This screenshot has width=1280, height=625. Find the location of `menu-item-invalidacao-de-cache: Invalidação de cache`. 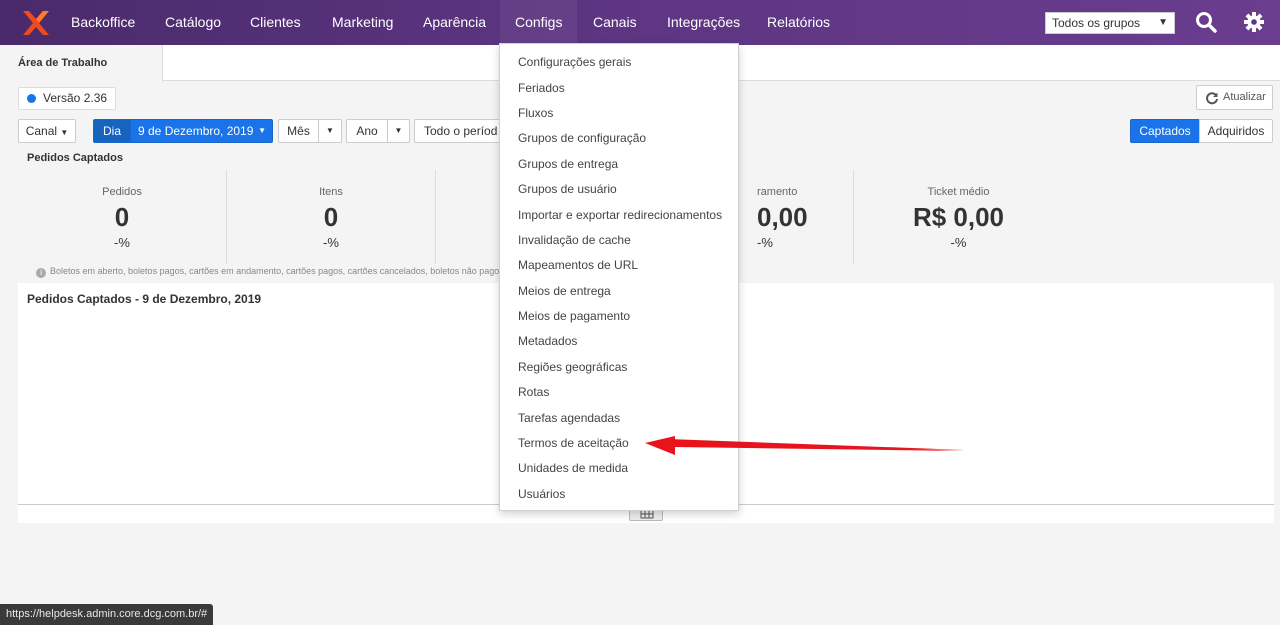

menu-item-invalidacao-de-cache: Invalidação de cache is located at coordinates (574, 240).